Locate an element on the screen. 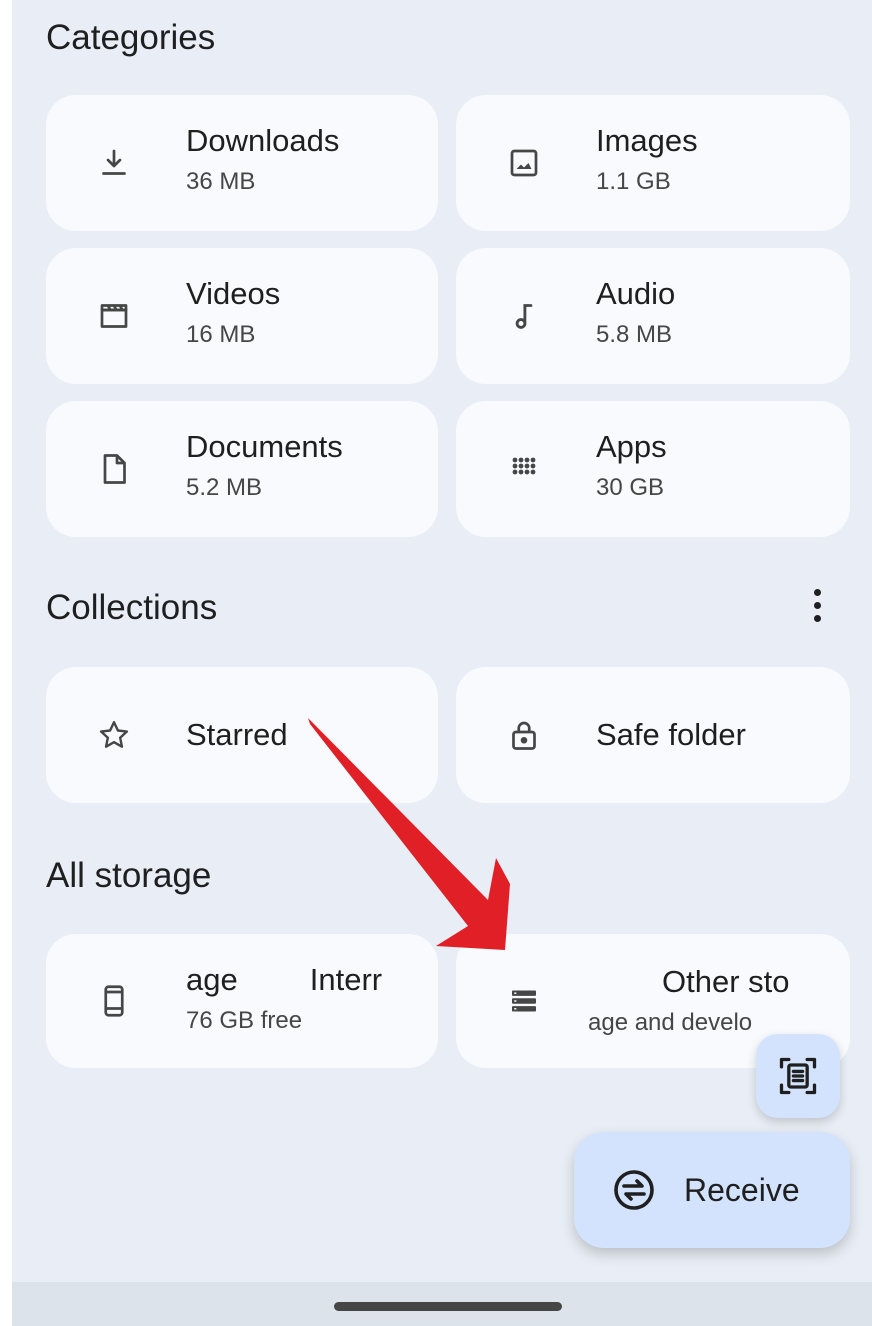 The width and height of the screenshot is (872, 1326). storage-label-part: age is located at coordinates (212, 979).